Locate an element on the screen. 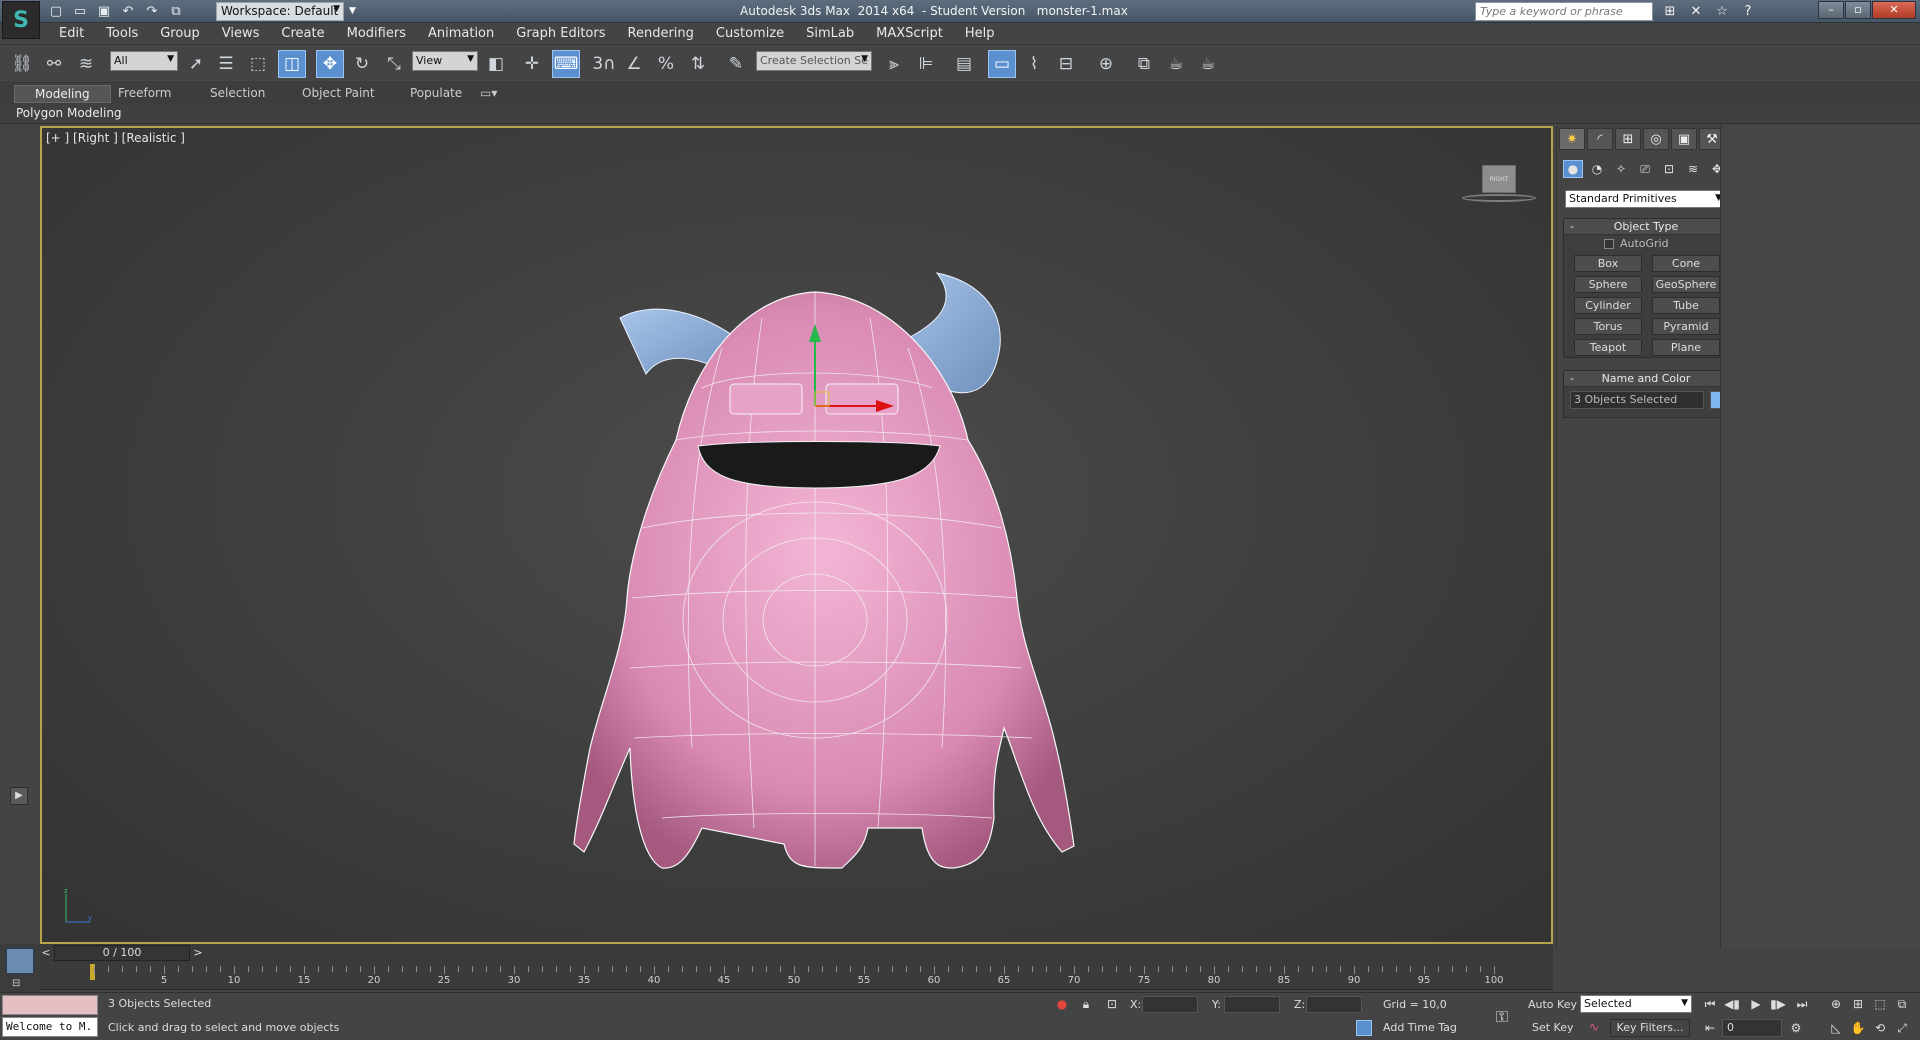 This screenshot has height=1040, width=1920. curve-editor-toggle-icon: ⊟ is located at coordinates (20, 984).